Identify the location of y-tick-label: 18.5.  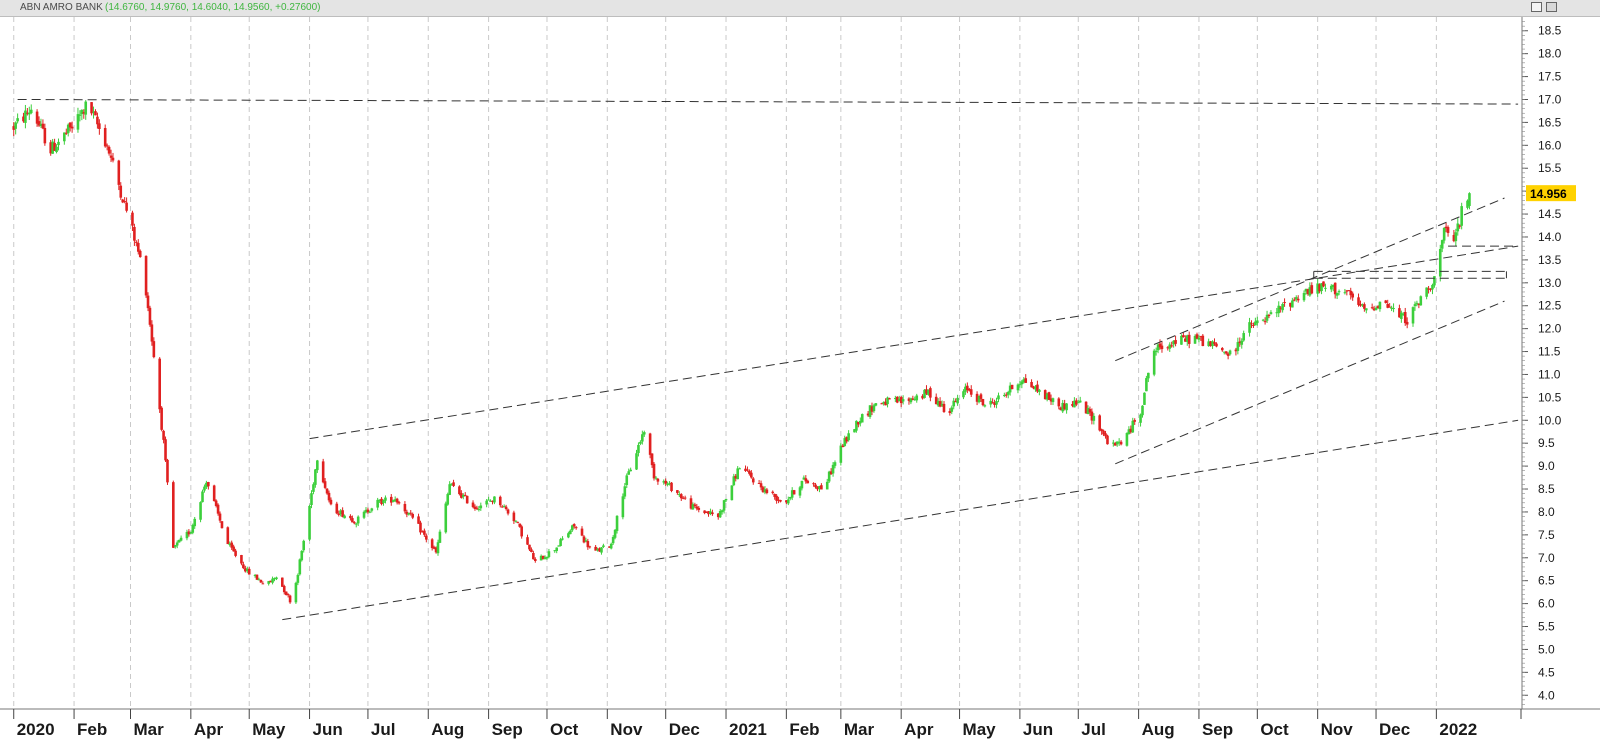
(1550, 31).